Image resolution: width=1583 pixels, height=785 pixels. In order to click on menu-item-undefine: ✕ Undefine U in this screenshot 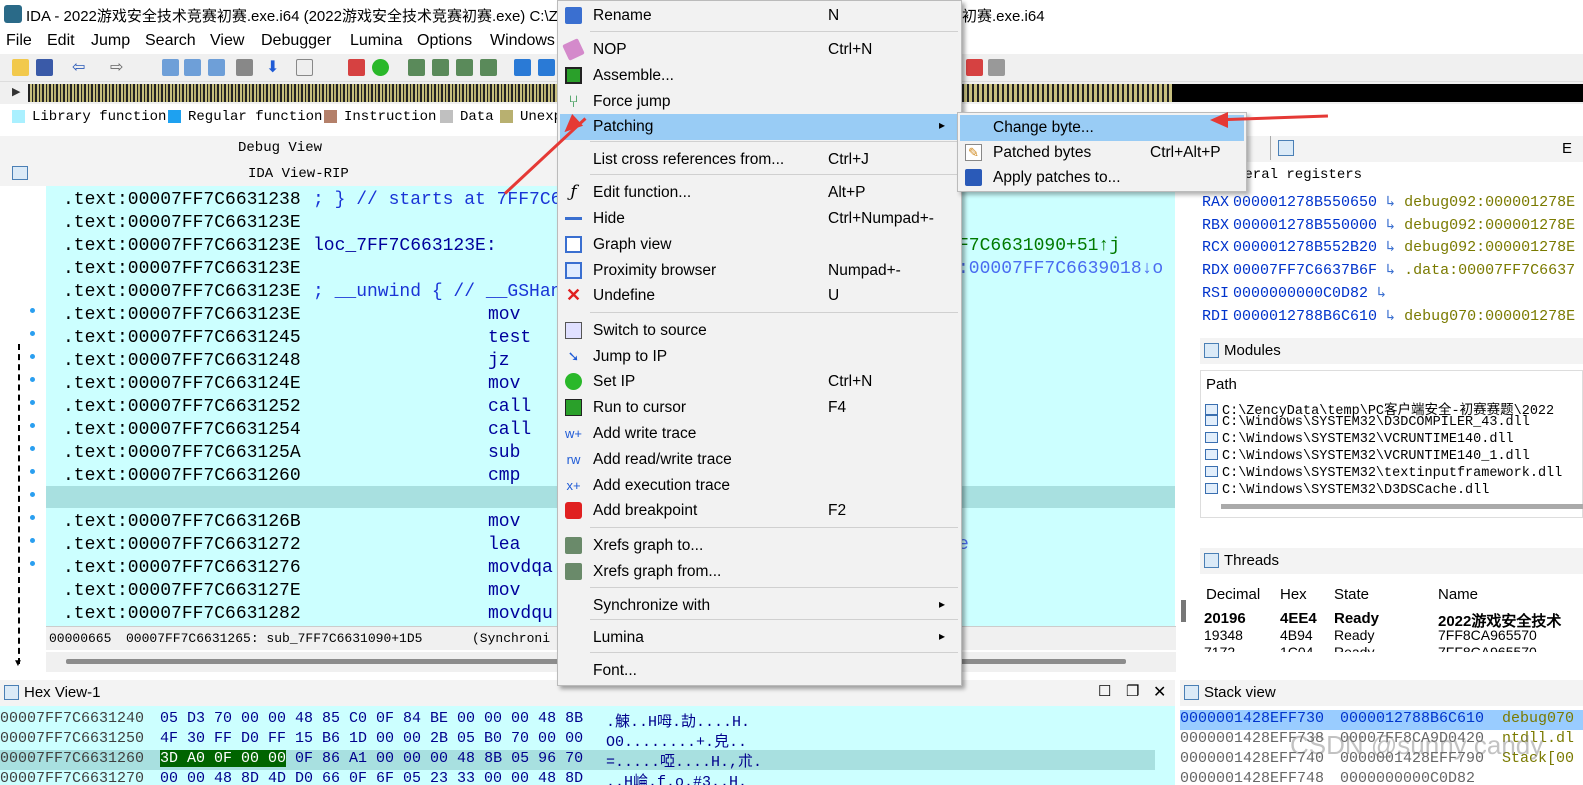, I will do `click(759, 296)`.